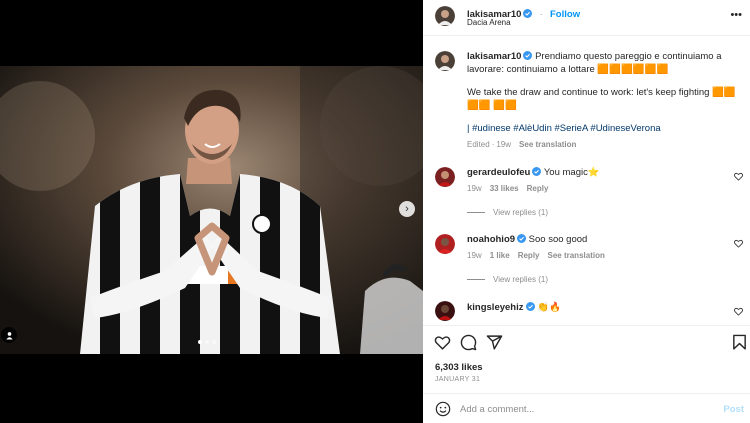 The height and width of the screenshot is (423, 750). What do you see at coordinates (494, 342) in the screenshot?
I see `share-icon` at bounding box center [494, 342].